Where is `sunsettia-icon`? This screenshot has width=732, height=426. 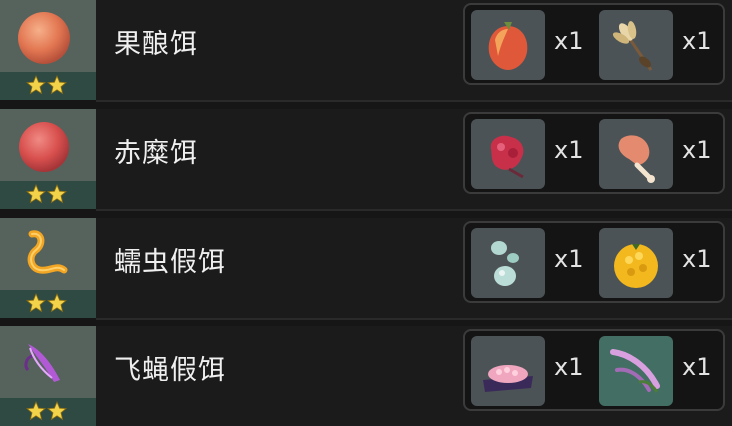 sunsettia-icon is located at coordinates (508, 46).